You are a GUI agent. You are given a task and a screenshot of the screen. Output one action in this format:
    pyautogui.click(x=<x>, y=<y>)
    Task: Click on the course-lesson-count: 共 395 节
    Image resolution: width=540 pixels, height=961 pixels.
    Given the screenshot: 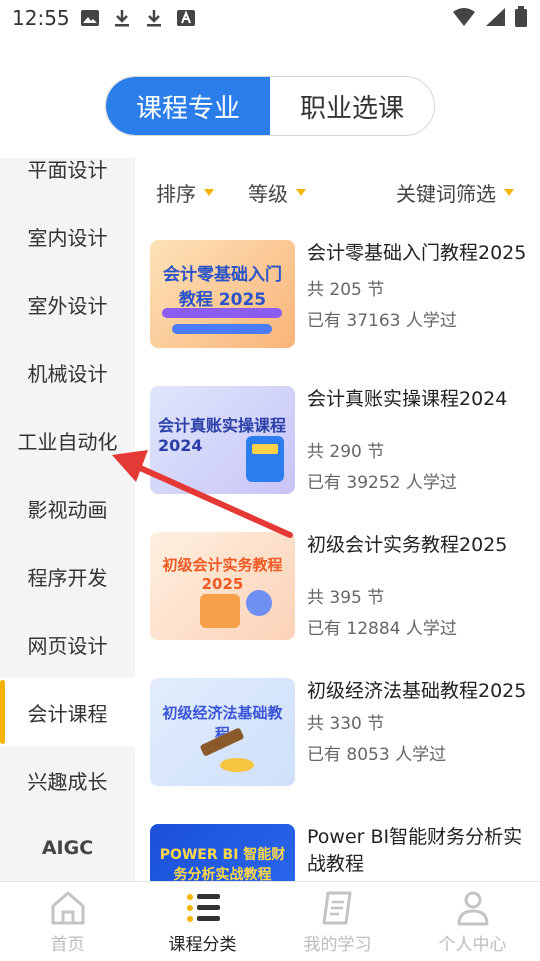 What is the action you would take?
    pyautogui.click(x=346, y=598)
    